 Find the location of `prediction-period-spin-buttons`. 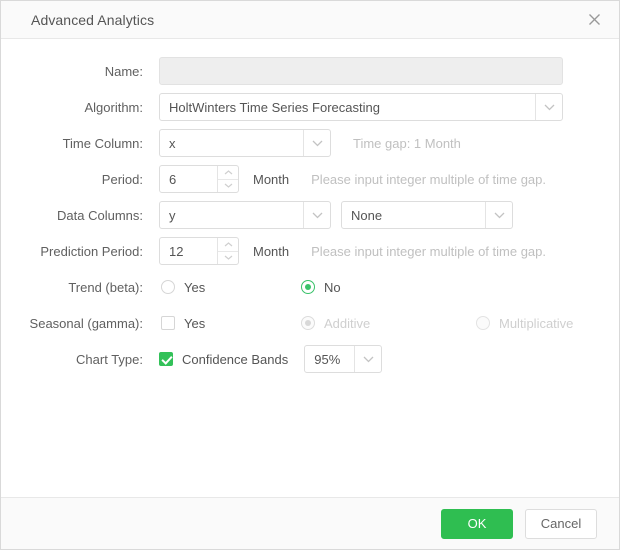

prediction-period-spin-buttons is located at coordinates (227, 251).